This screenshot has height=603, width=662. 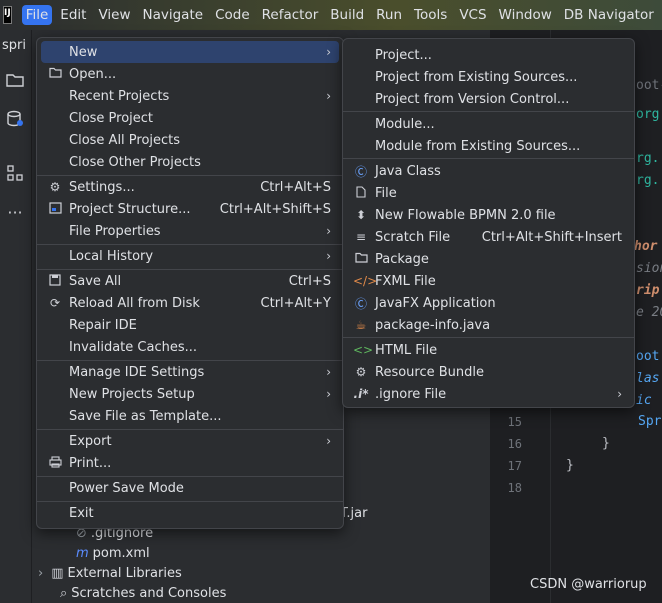 I want to click on file-menu-close-project: Close Project, so click(x=190, y=118).